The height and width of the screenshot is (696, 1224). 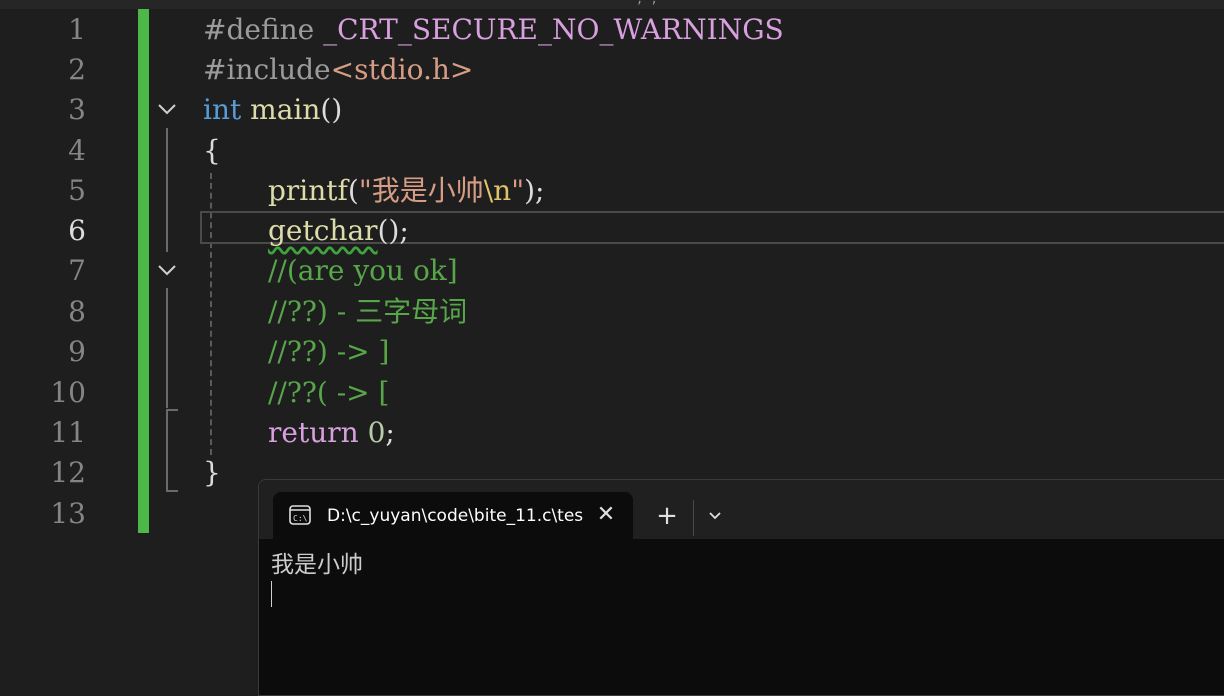 What do you see at coordinates (77, 150) in the screenshot?
I see `line-number: 4` at bounding box center [77, 150].